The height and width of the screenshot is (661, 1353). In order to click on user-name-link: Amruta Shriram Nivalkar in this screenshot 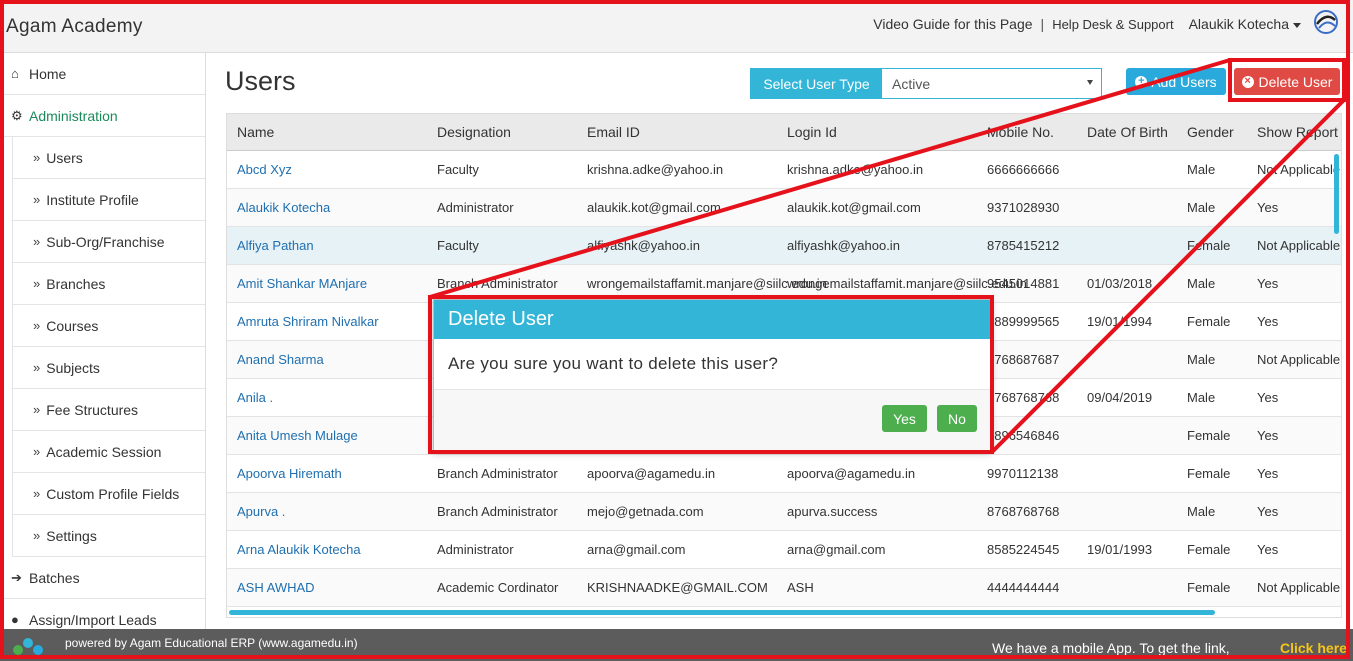, I will do `click(308, 321)`.